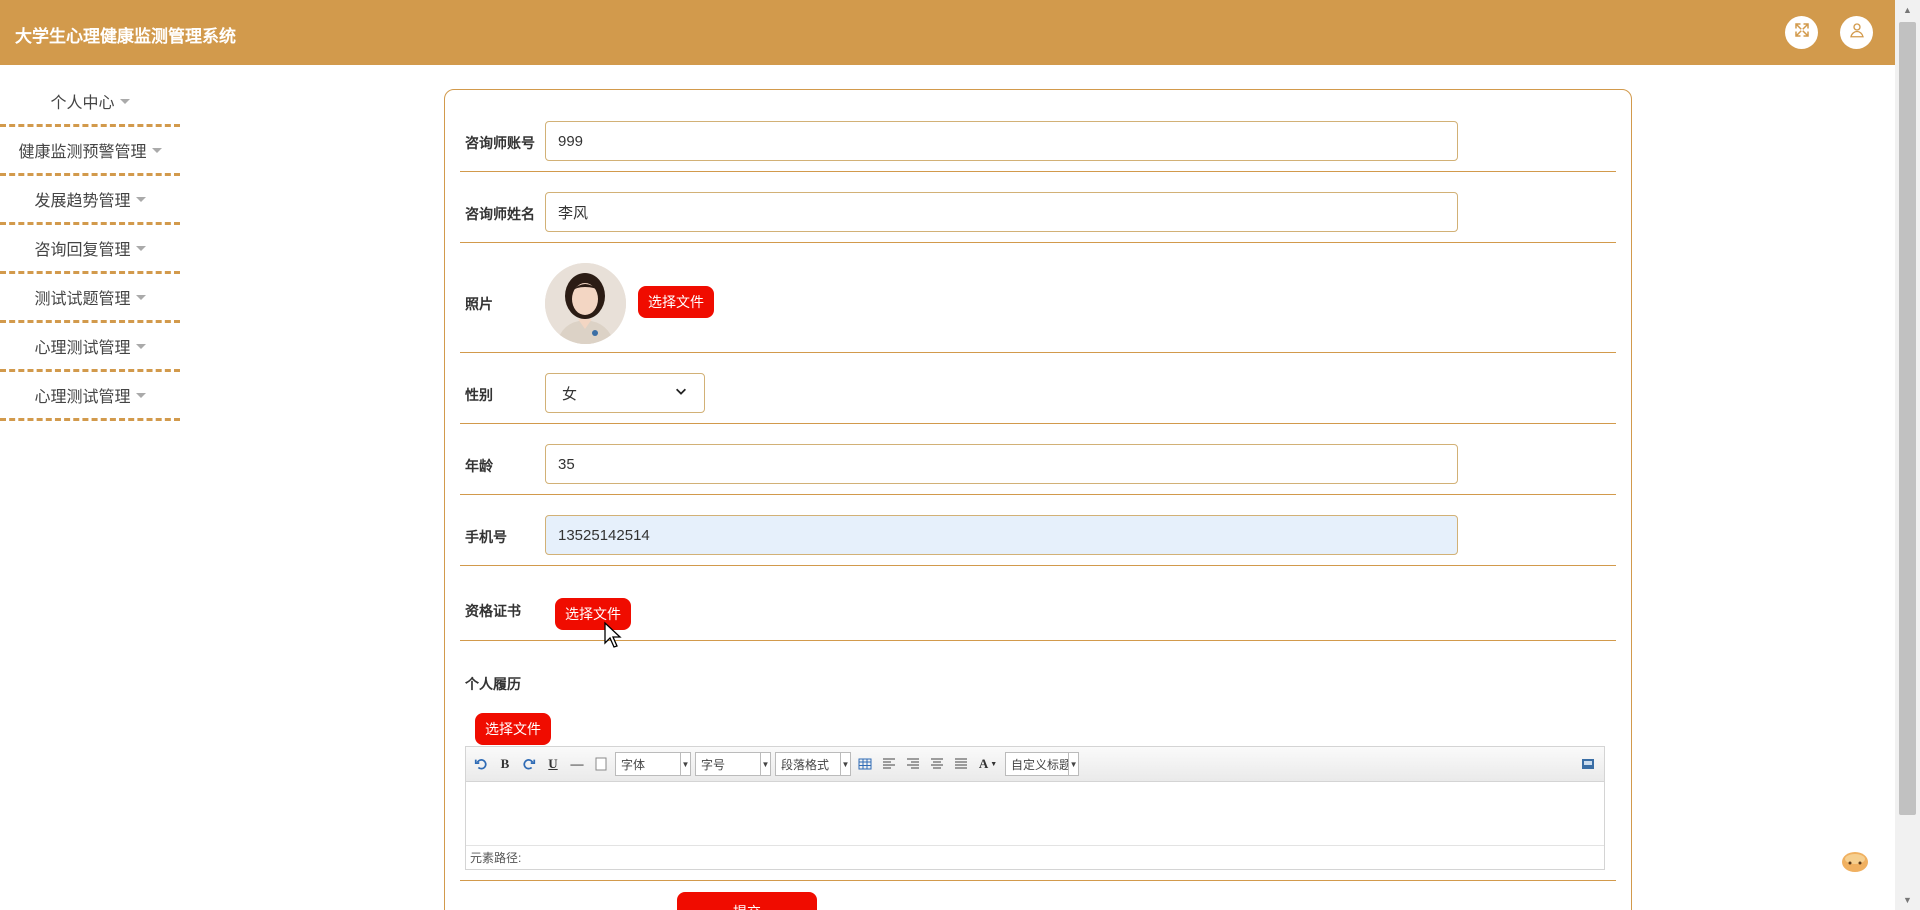 This screenshot has width=1920, height=910. Describe the element at coordinates (570, 394) in the screenshot. I see `gender-selected-value: 女` at that location.